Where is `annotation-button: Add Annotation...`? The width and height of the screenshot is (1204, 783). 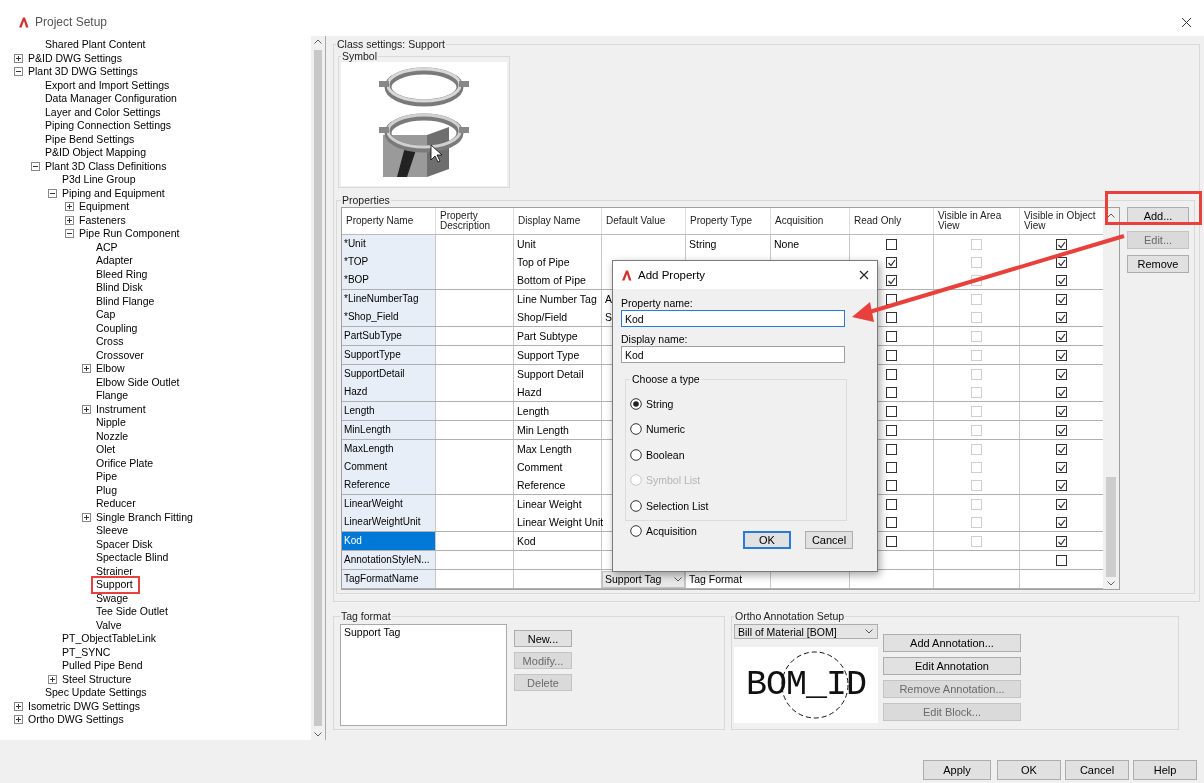
annotation-button: Add Annotation... is located at coordinates (952, 643).